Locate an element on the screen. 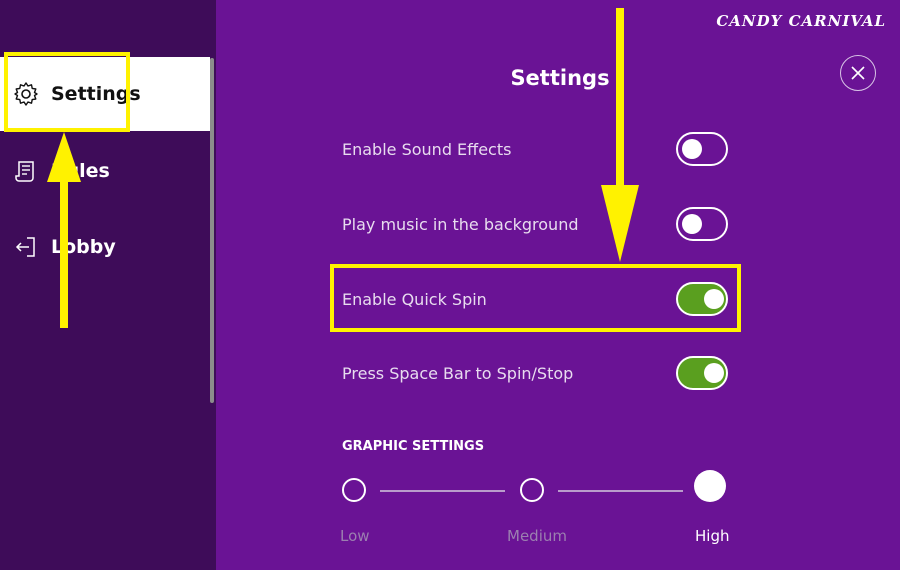 Image resolution: width=900 pixels, height=570 pixels. space-bar-spin-toggle is located at coordinates (702, 373).